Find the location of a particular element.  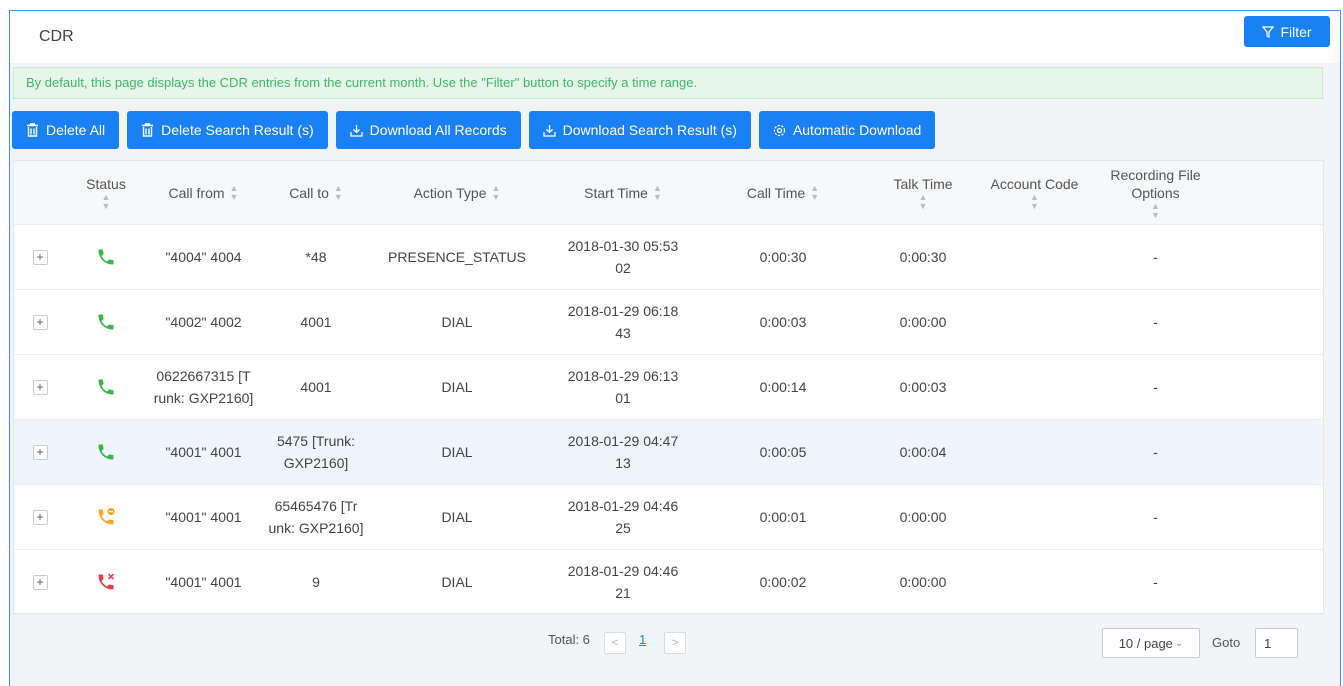

call-from-cell: "4001" 4001 is located at coordinates (203, 452).